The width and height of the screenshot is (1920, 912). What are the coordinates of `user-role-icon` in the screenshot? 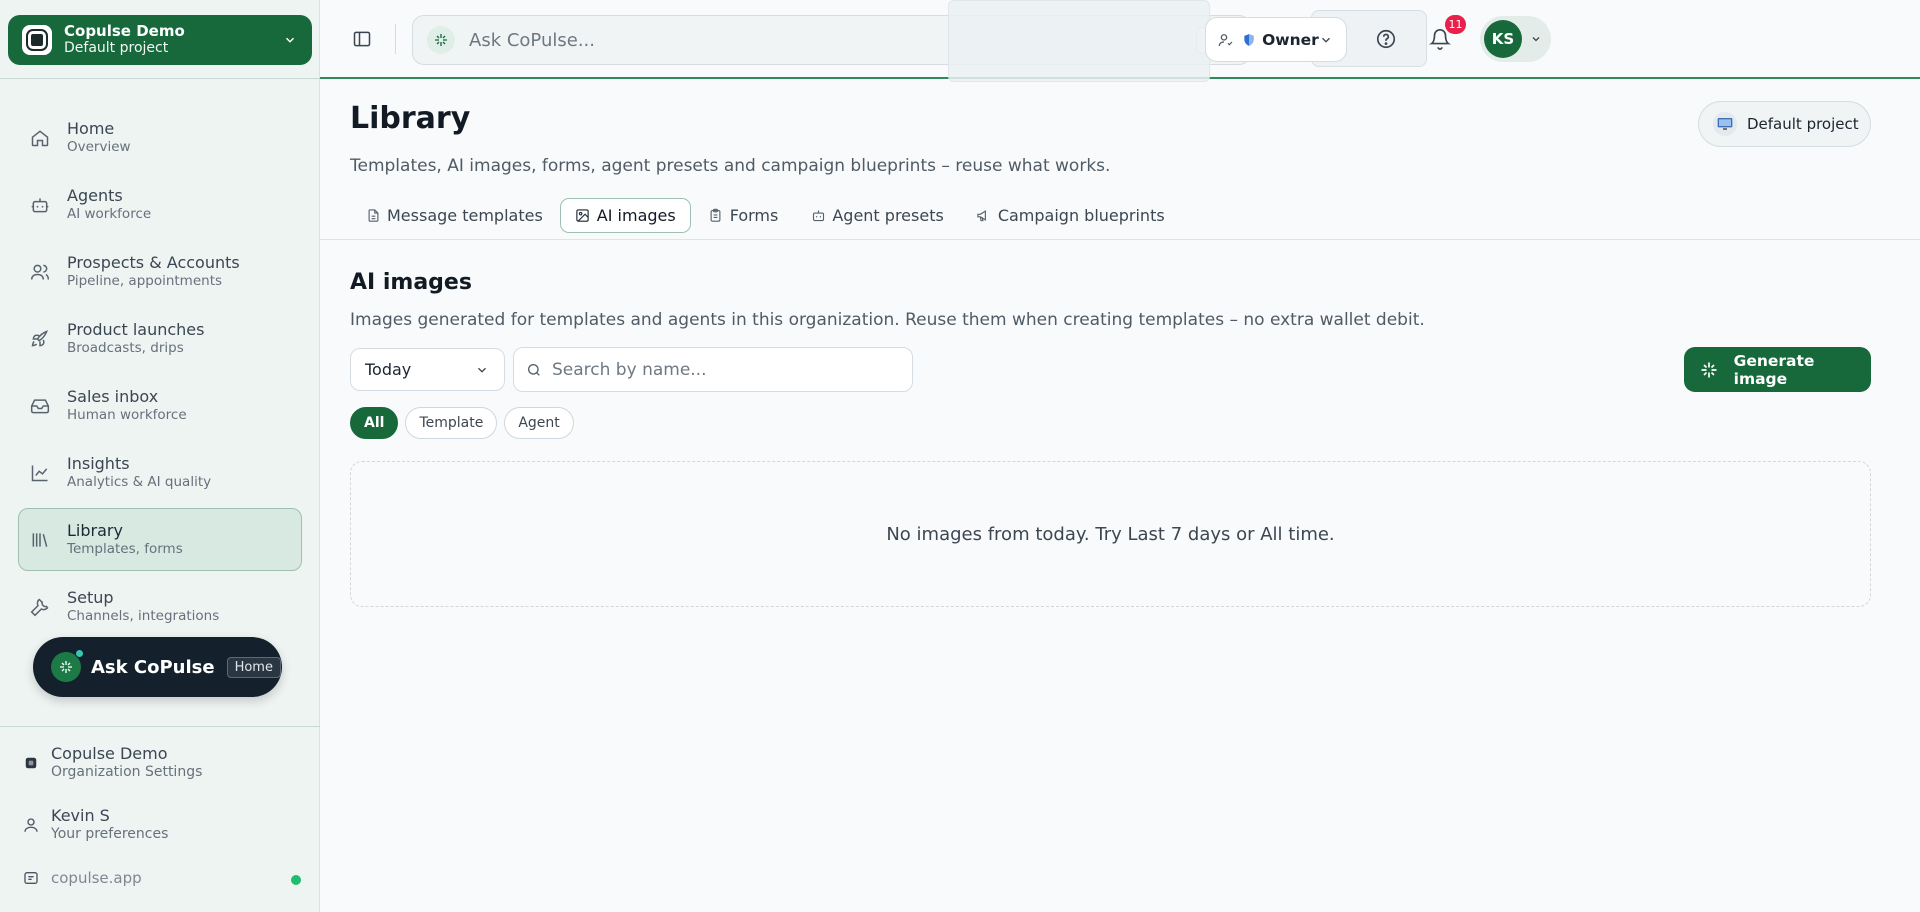 It's located at (1225, 40).